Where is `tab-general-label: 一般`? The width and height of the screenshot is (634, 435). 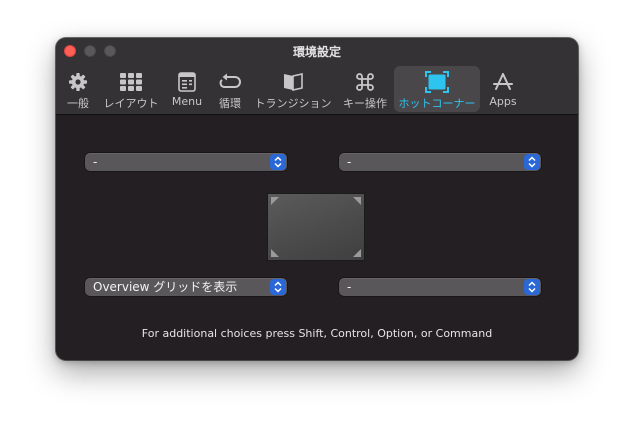
tab-general-label: 一般 is located at coordinates (78, 103).